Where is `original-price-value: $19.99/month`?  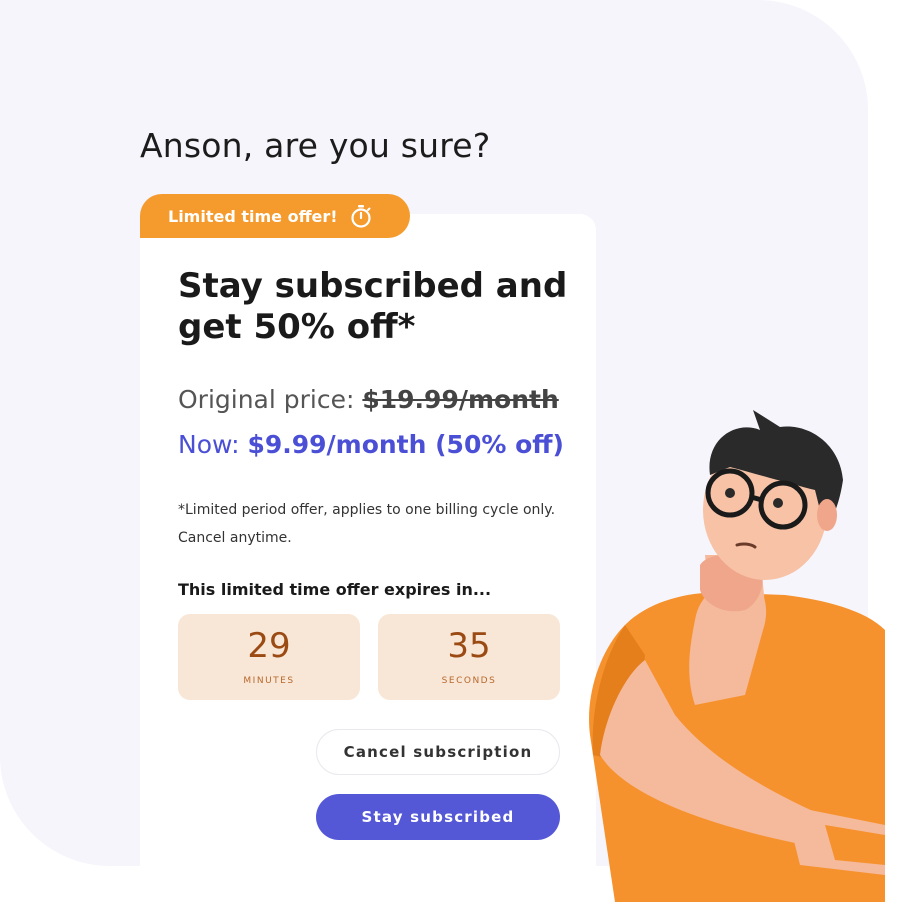
original-price-value: $19.99/month is located at coordinates (460, 399).